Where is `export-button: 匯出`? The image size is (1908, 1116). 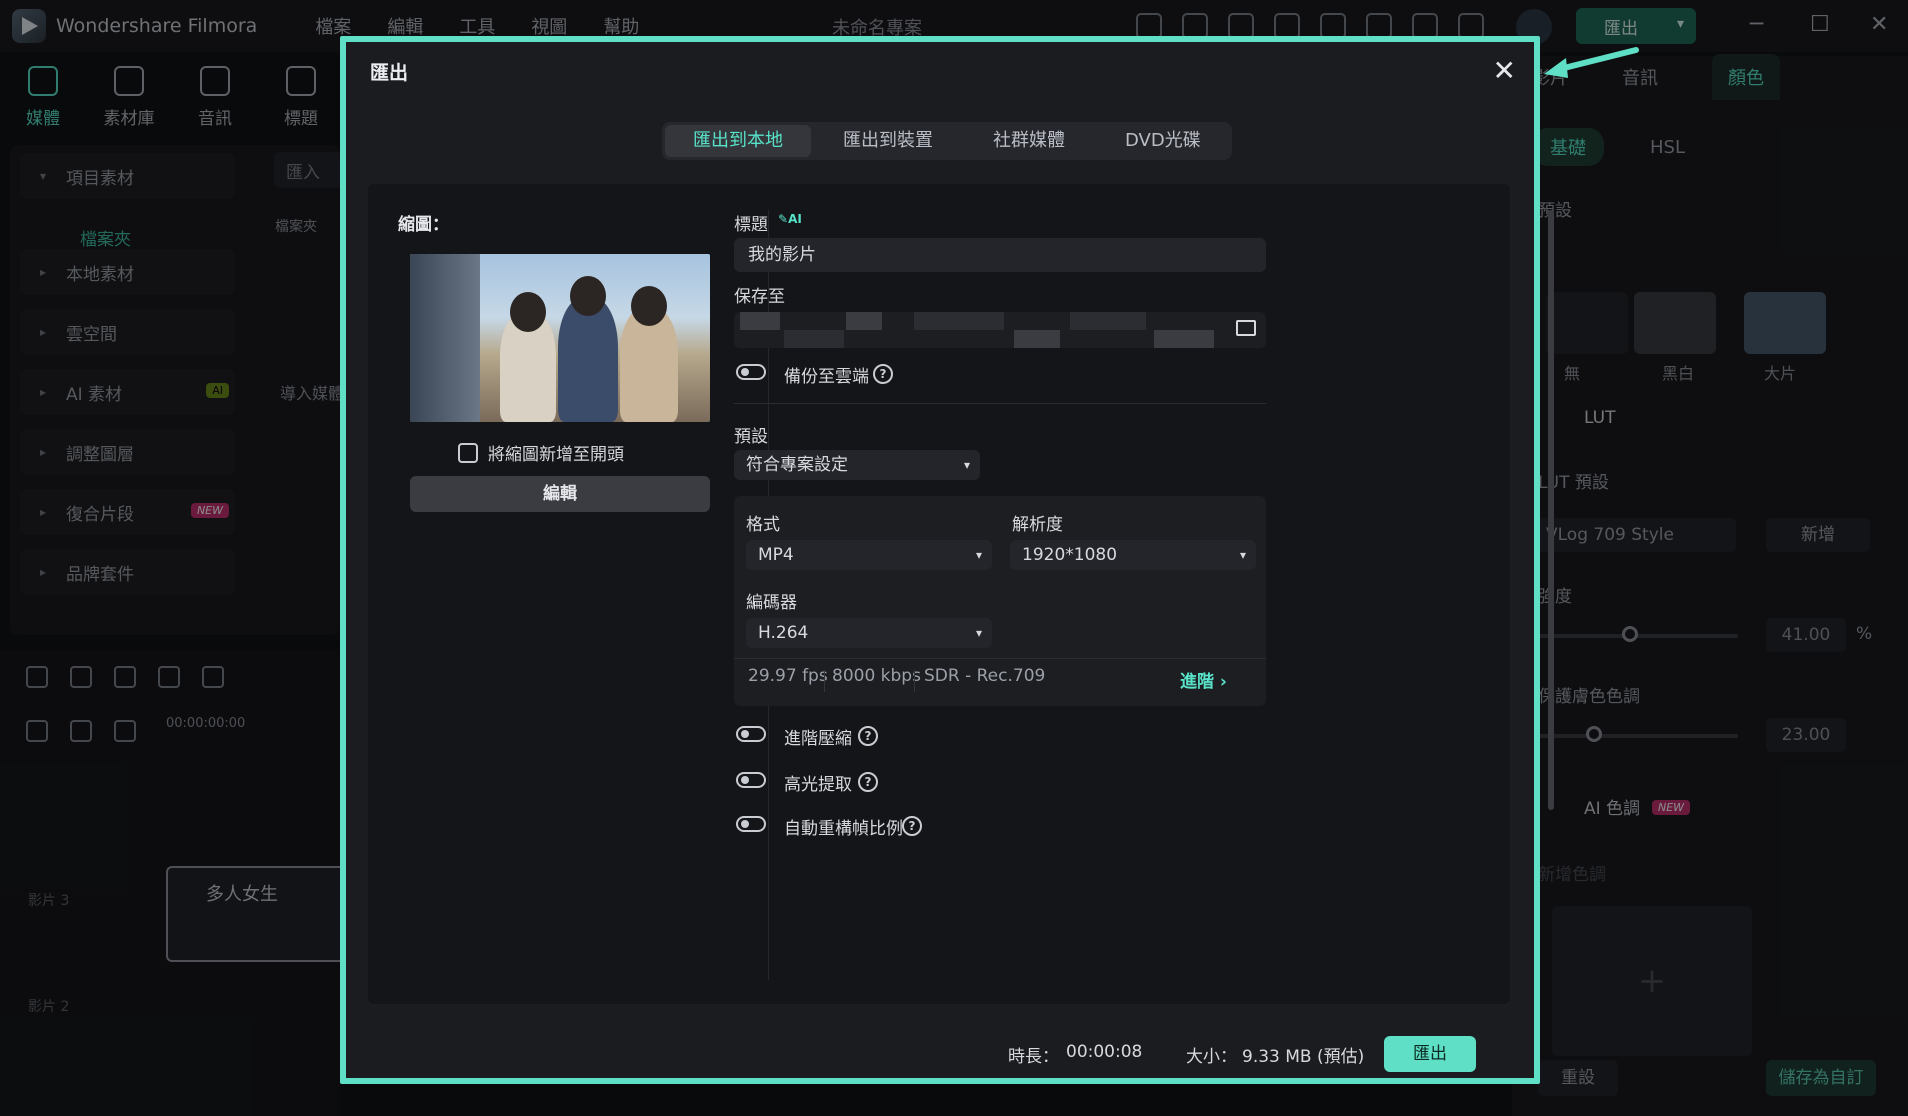
export-button: 匯出 is located at coordinates (1430, 1054).